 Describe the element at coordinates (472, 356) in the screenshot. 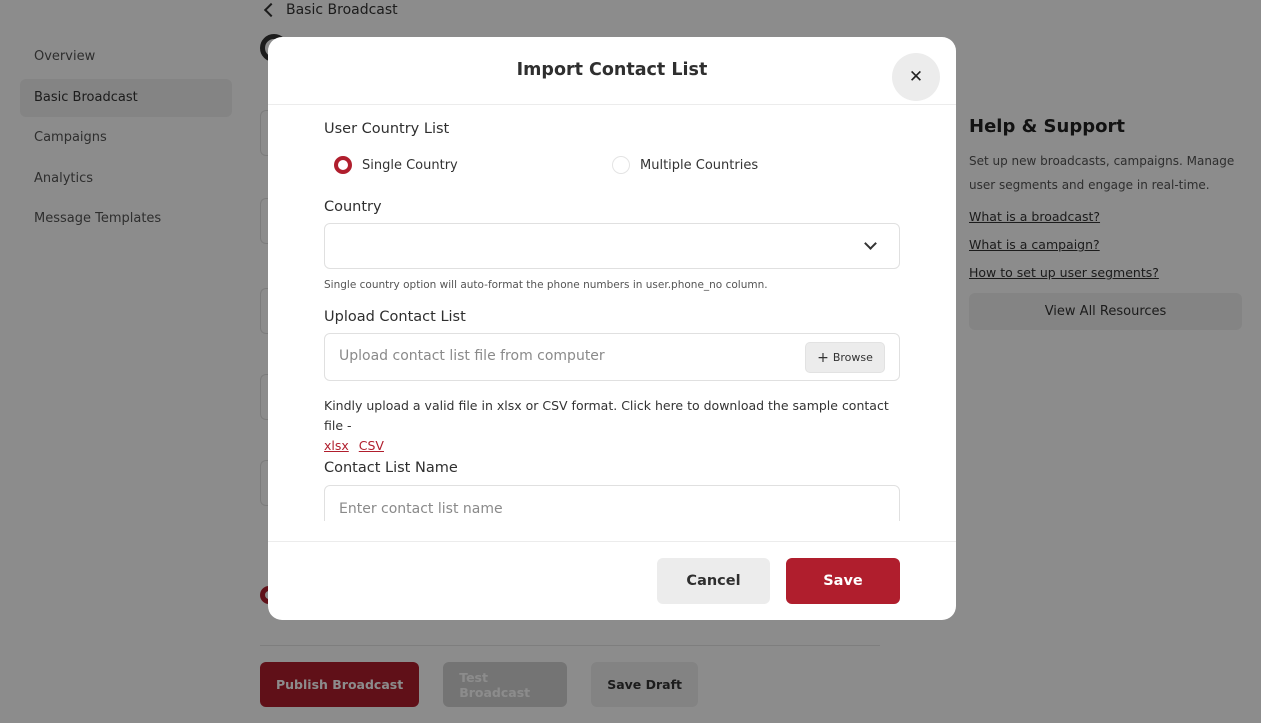

I see `upload-placeholder: Upload contact list file from computer` at that location.